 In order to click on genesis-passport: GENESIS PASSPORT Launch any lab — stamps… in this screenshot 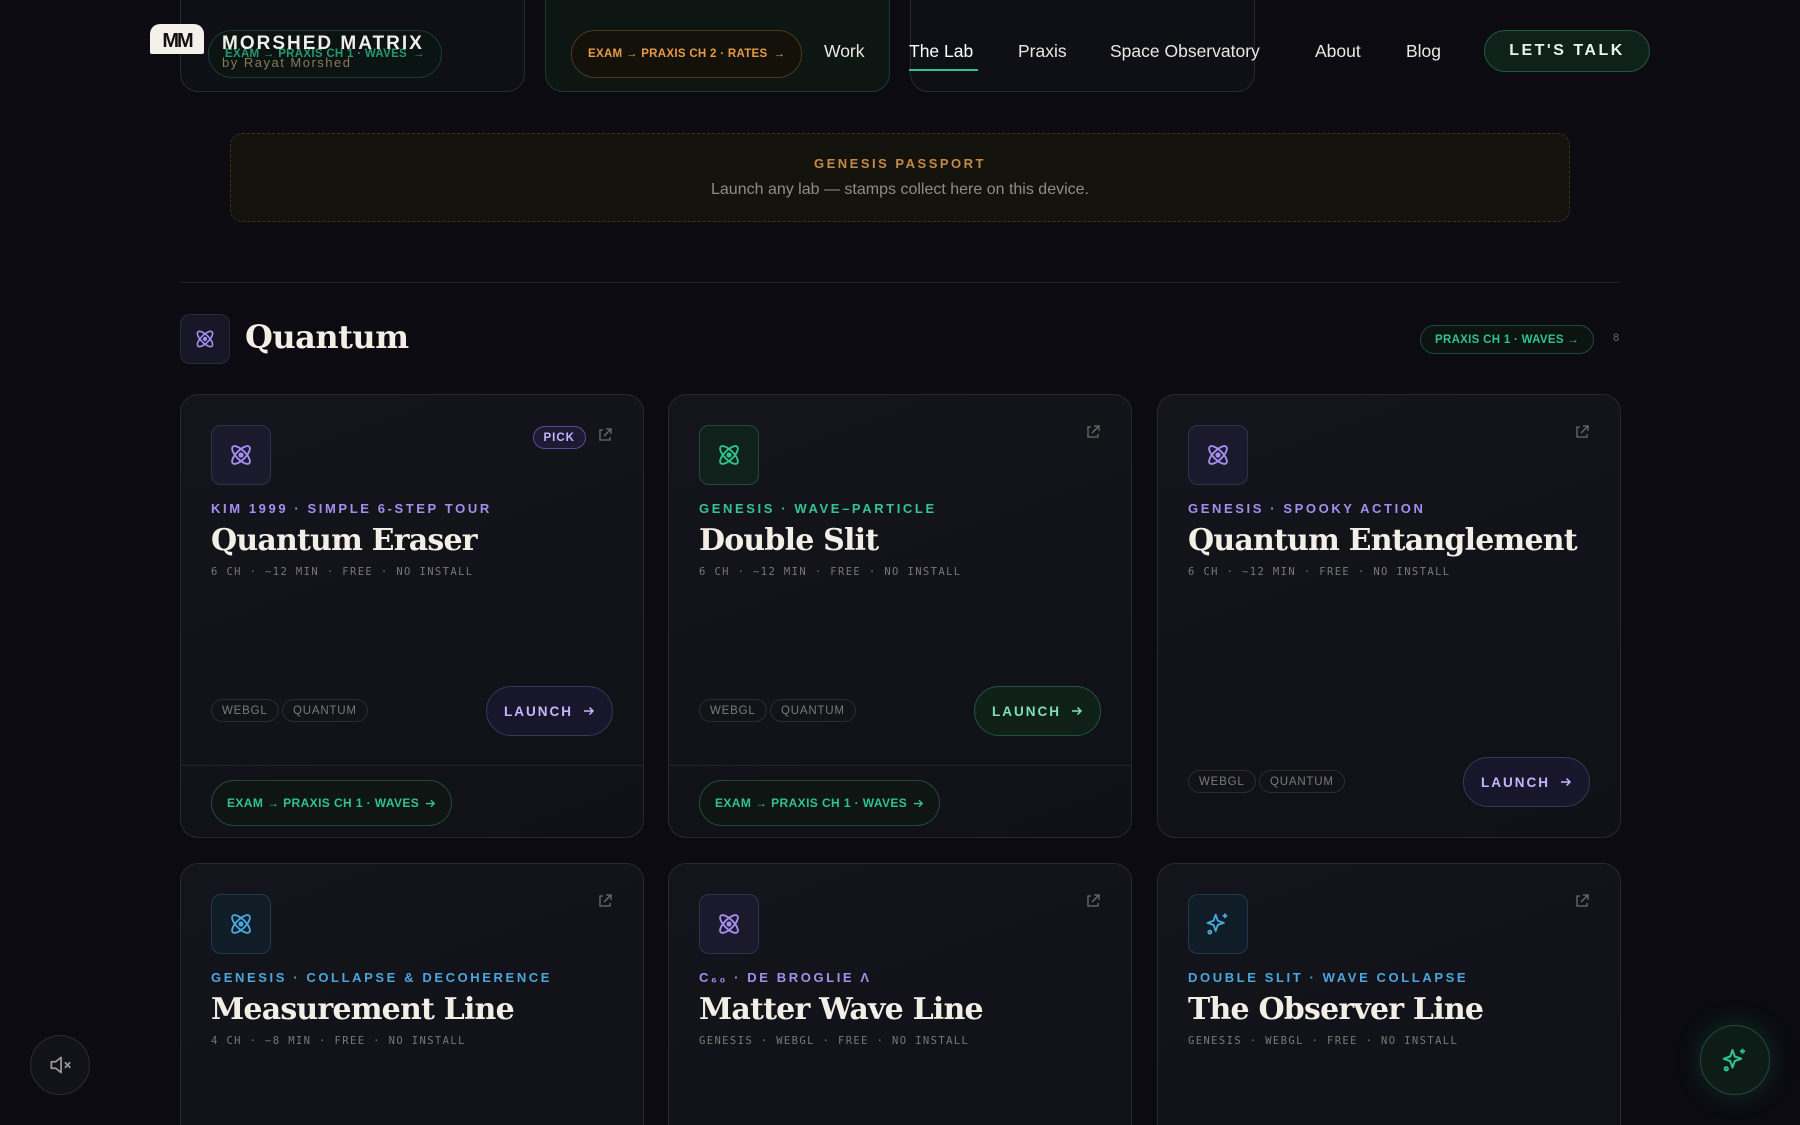, I will do `click(900, 177)`.